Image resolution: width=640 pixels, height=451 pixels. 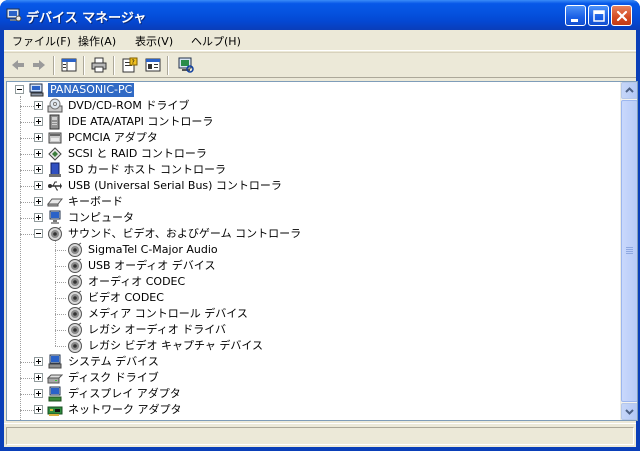 What do you see at coordinates (313, 330) in the screenshot?
I see `tree-device: レガシ オーディオ ドライバ` at bounding box center [313, 330].